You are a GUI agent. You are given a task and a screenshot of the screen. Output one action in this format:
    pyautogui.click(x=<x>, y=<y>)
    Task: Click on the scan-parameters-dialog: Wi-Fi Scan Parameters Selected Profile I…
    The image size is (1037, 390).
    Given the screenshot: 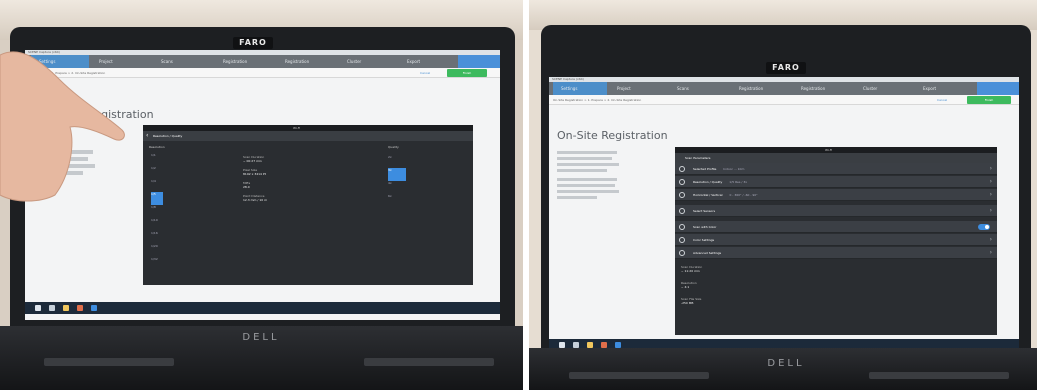 What is the action you would take?
    pyautogui.click(x=836, y=241)
    